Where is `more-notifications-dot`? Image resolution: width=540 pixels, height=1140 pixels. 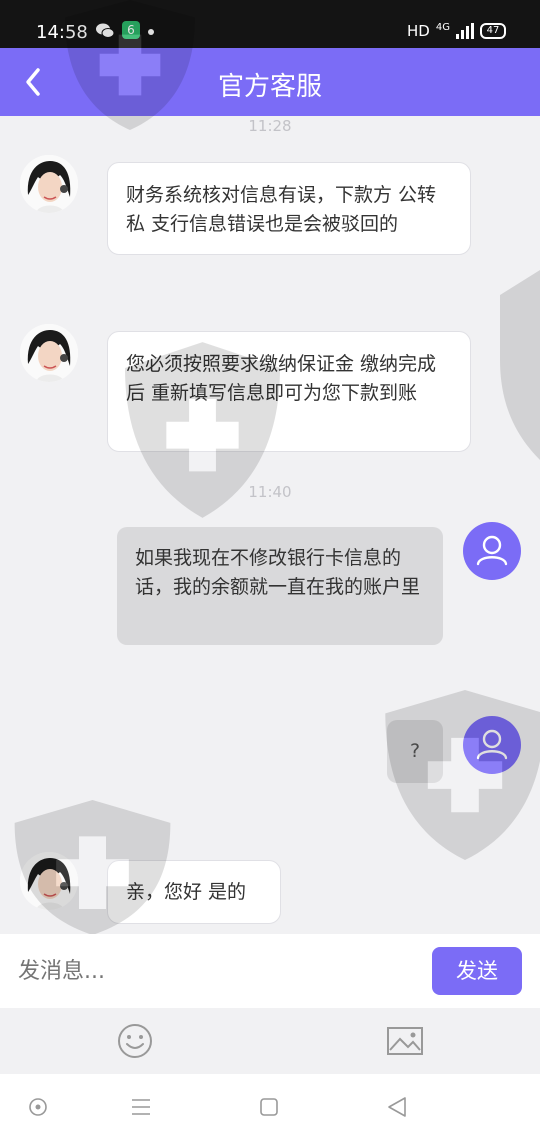 more-notifications-dot is located at coordinates (151, 32).